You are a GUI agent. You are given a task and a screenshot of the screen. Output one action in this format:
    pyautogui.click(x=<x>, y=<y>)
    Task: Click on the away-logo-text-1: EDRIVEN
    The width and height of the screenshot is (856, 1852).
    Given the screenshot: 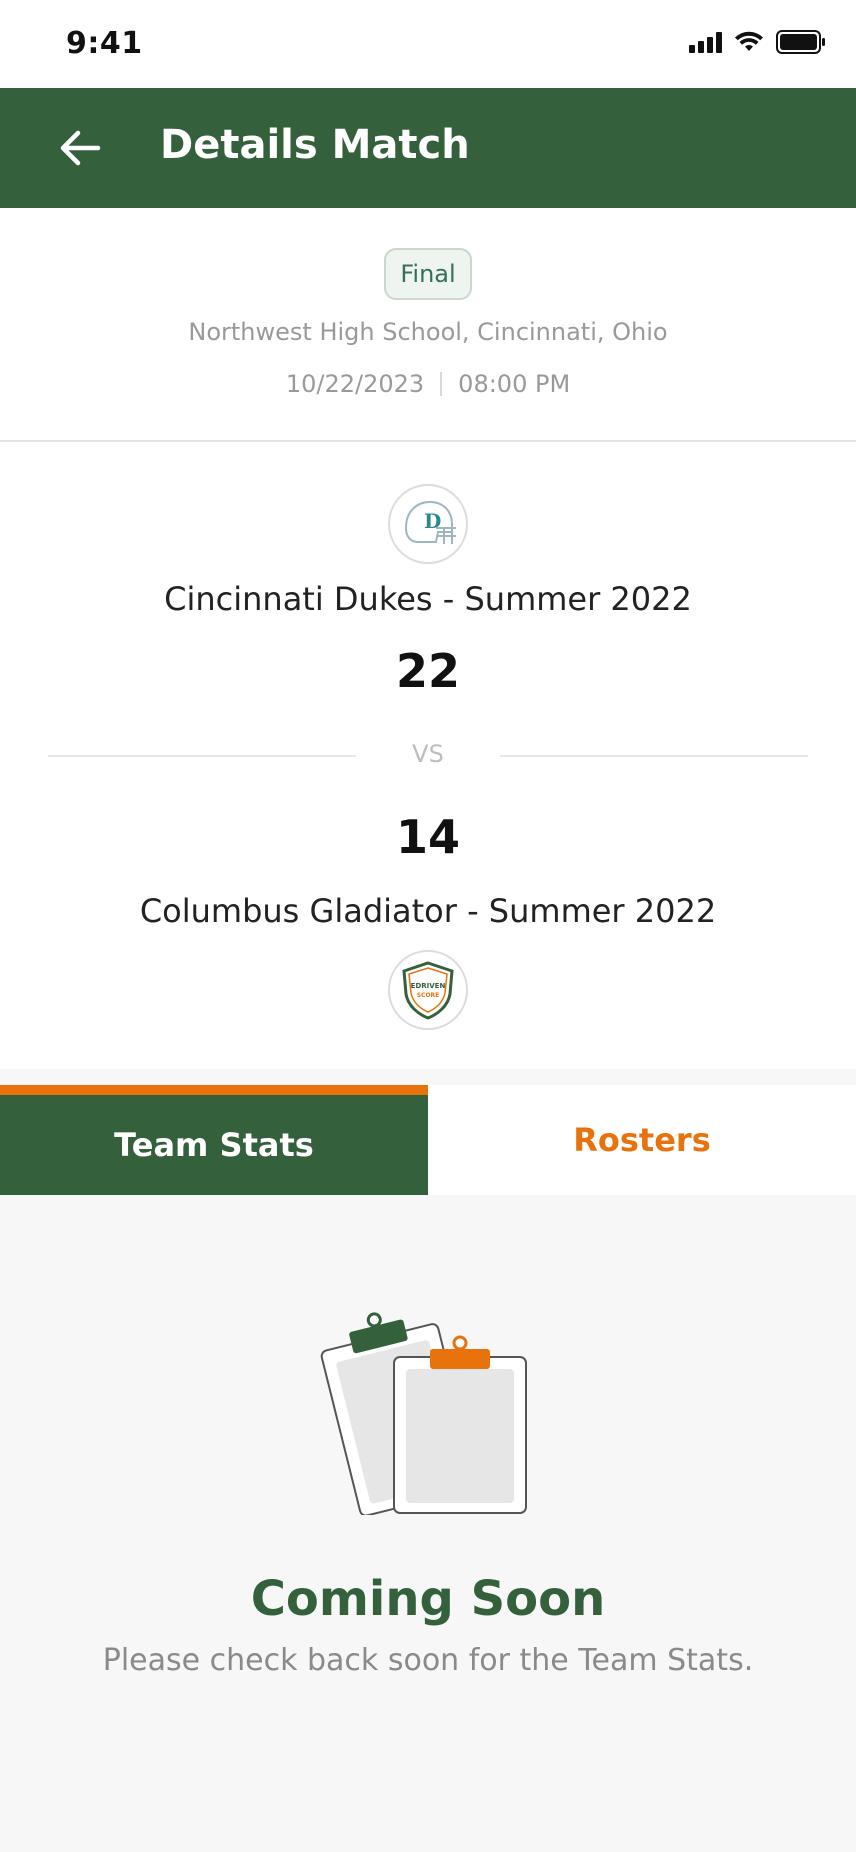 What is the action you would take?
    pyautogui.click(x=428, y=986)
    